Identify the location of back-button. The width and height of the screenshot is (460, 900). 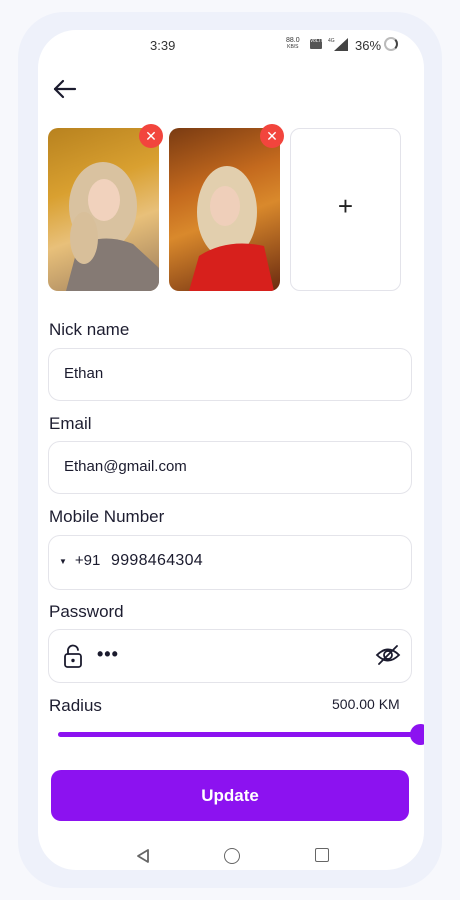
(65, 89).